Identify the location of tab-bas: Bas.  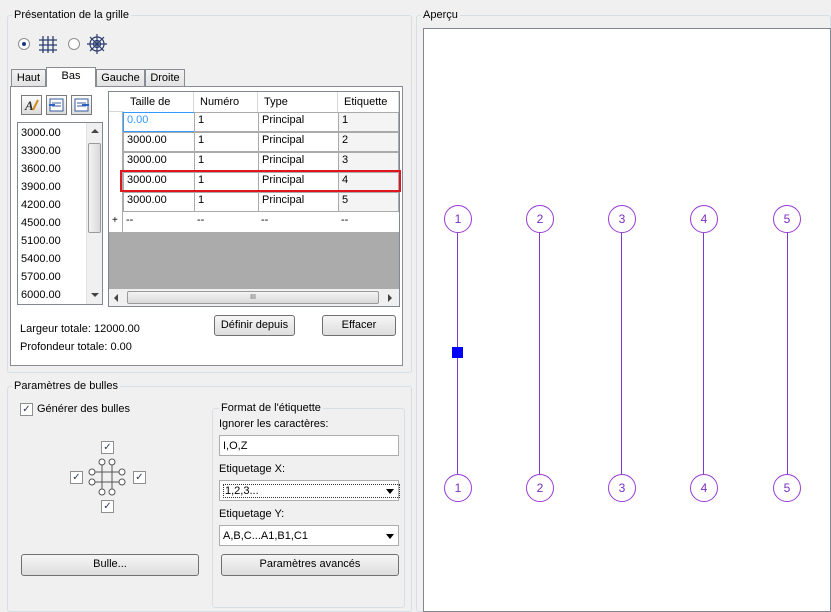
(71, 77).